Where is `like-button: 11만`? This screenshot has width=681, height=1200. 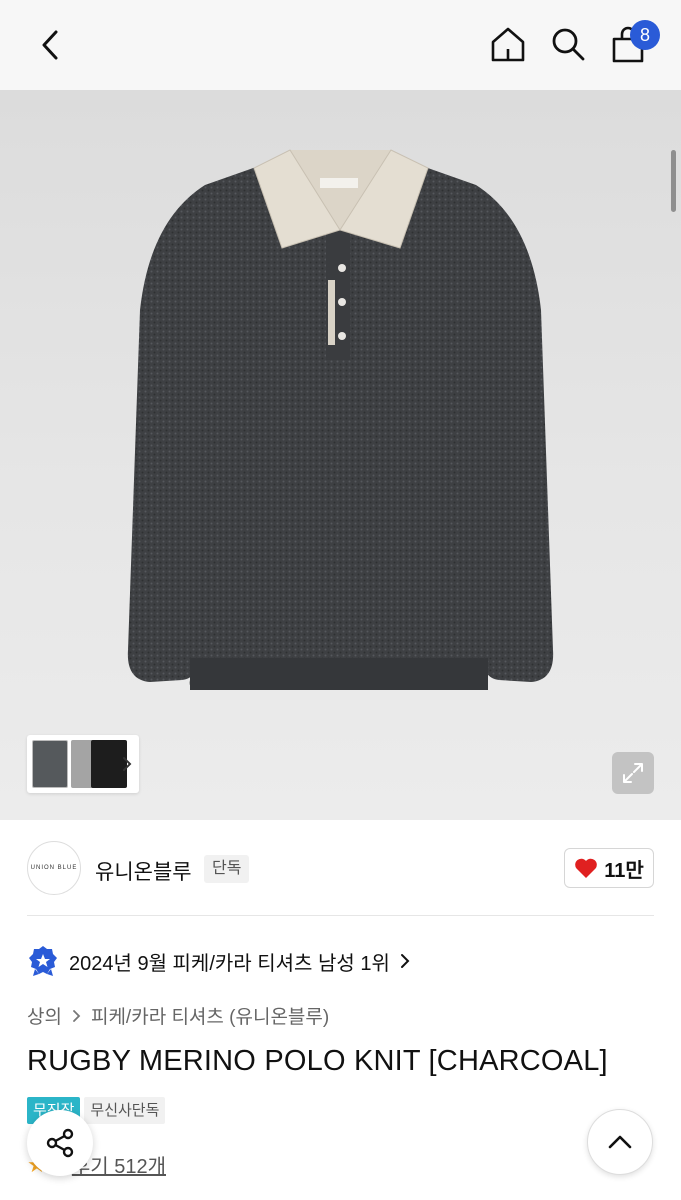 like-button: 11만 is located at coordinates (609, 868).